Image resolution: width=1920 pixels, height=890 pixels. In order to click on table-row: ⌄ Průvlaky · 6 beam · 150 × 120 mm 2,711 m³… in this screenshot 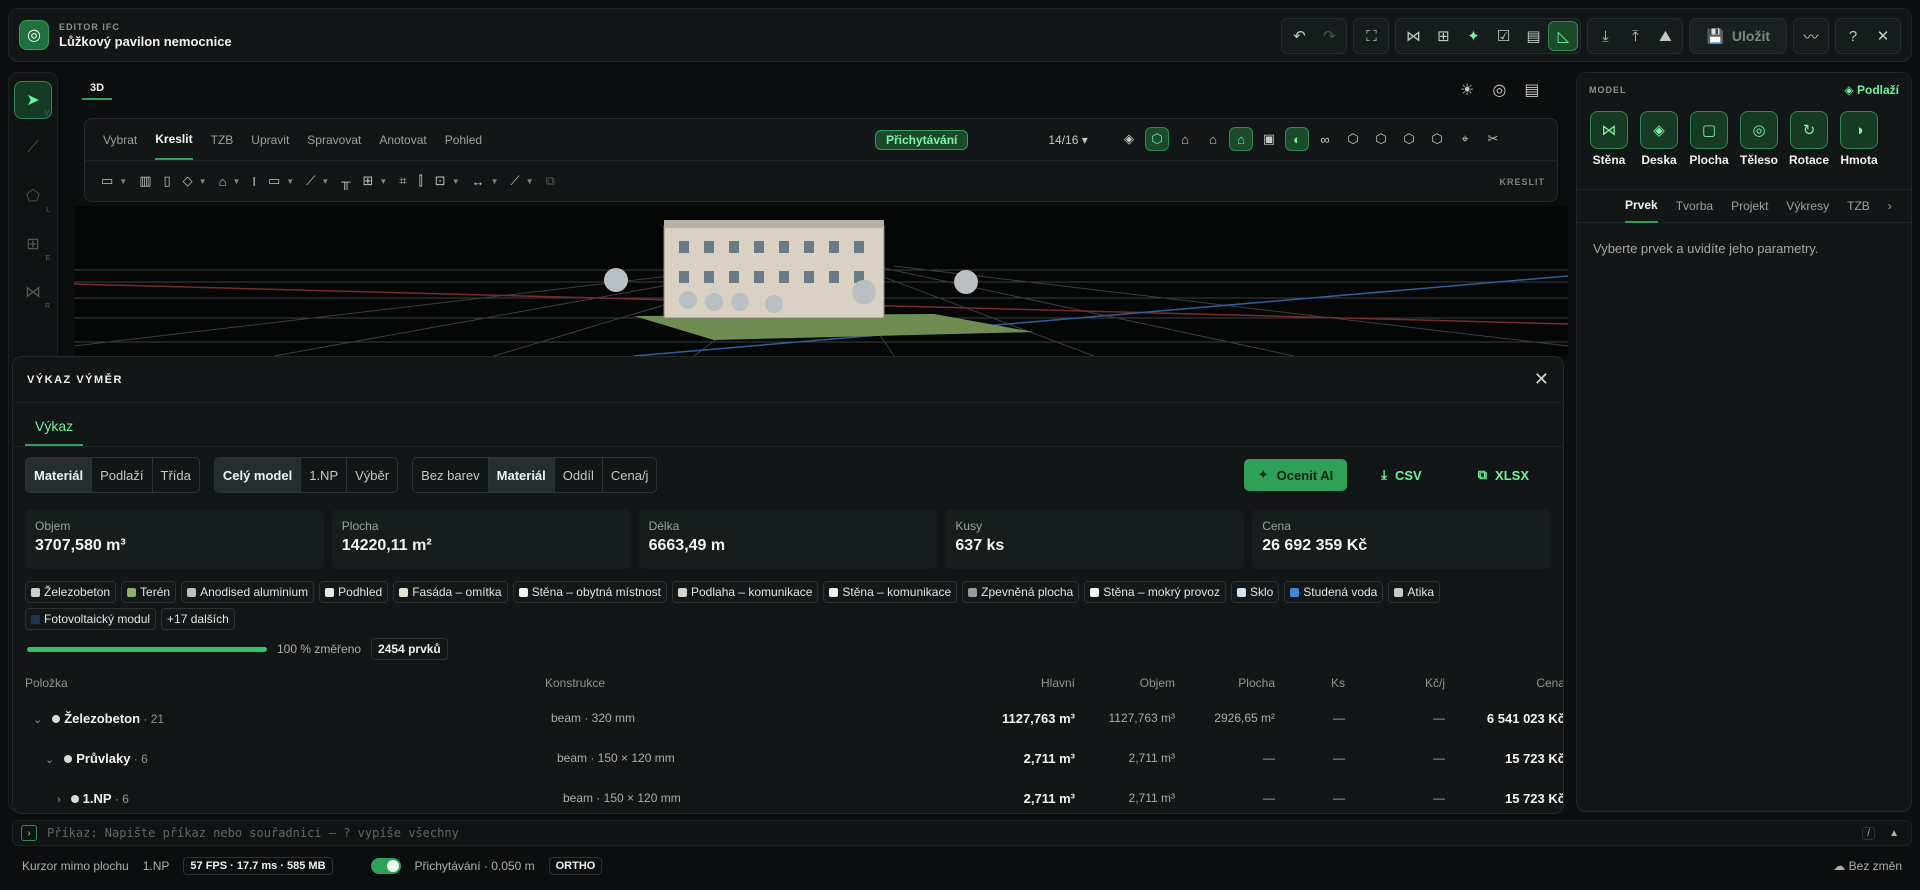, I will do `click(794, 758)`.